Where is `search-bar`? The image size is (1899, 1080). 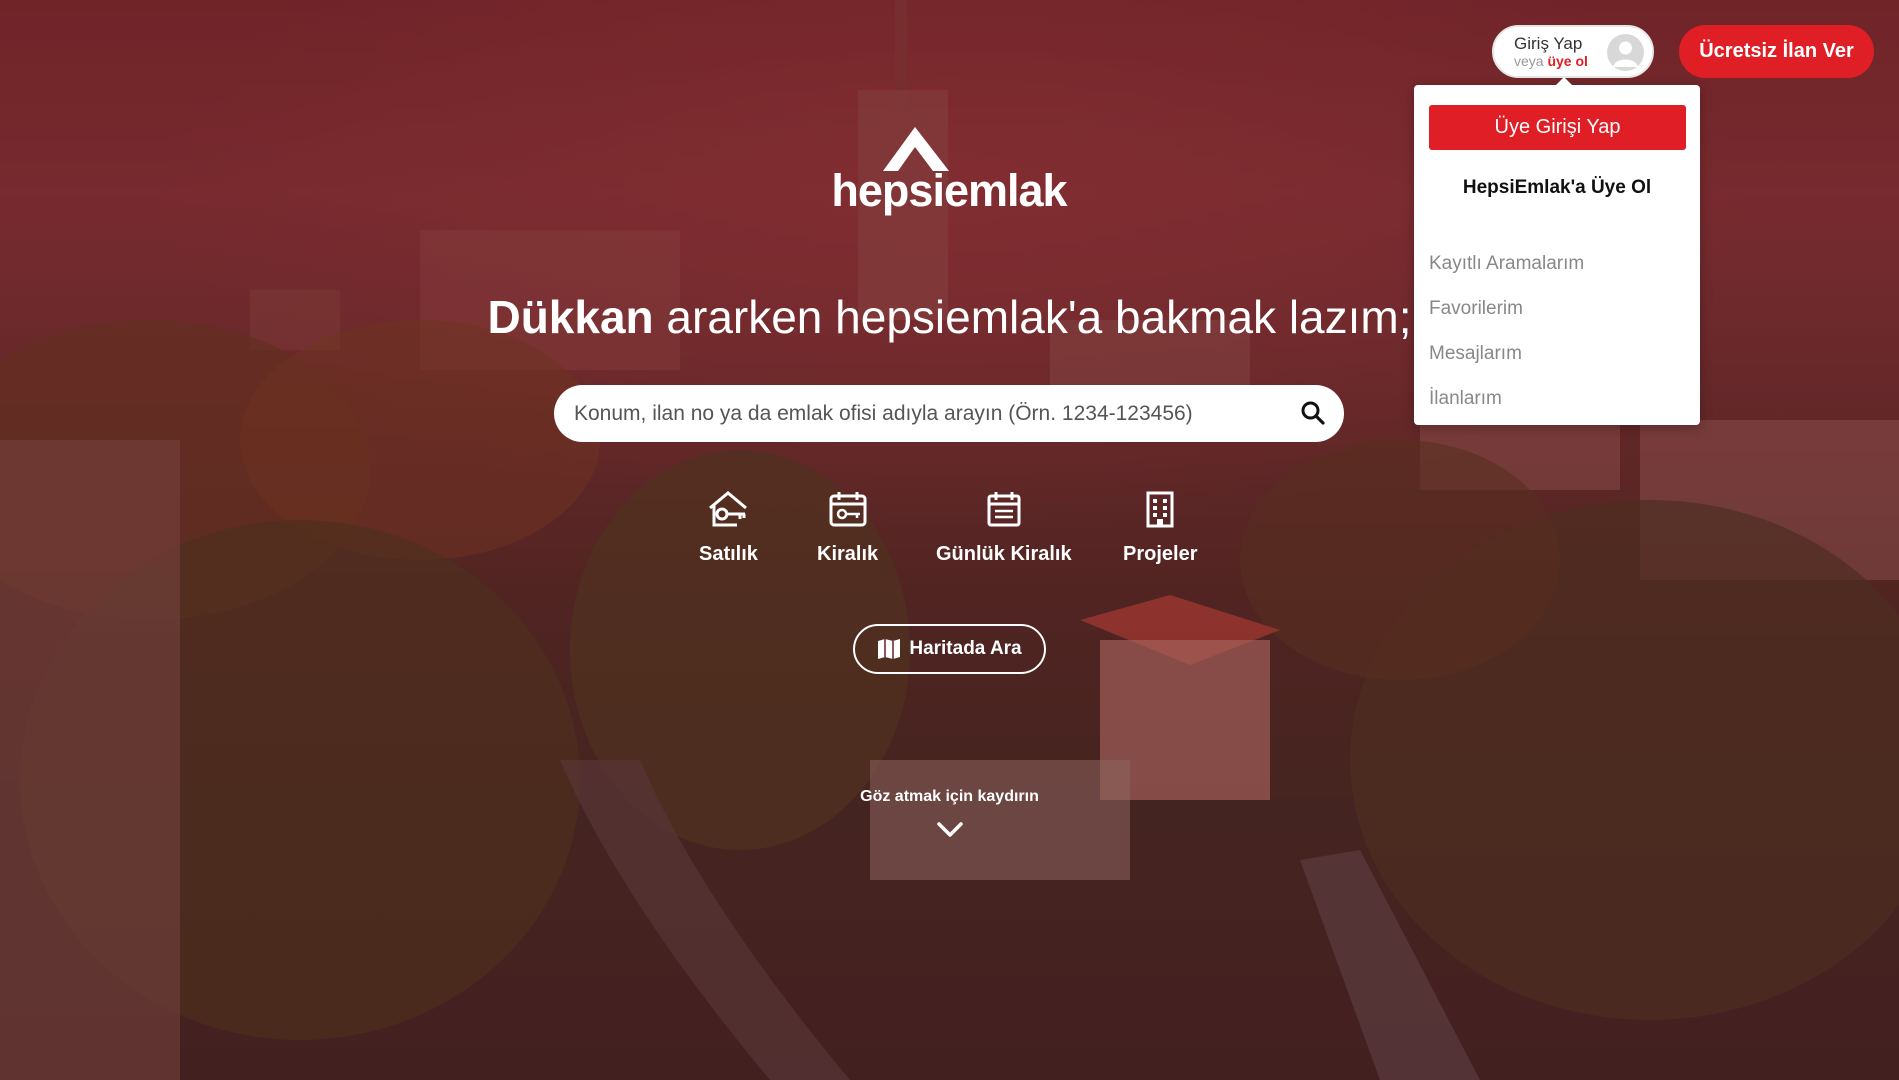
search-bar is located at coordinates (949, 413).